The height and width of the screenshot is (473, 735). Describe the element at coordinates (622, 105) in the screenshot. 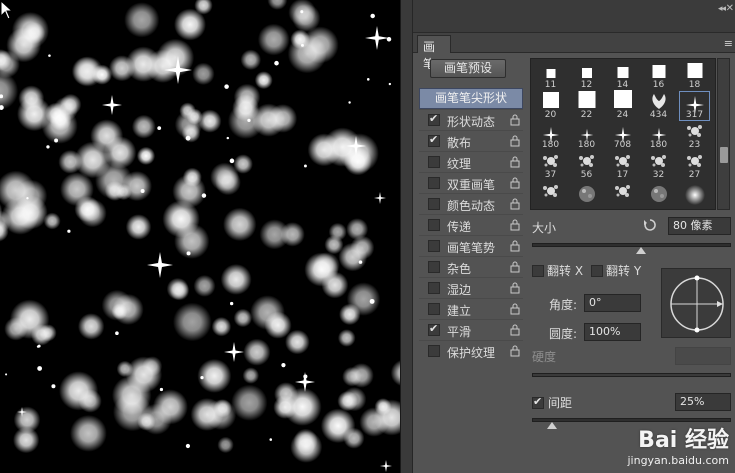

I see `brush-tip-7: 24` at that location.